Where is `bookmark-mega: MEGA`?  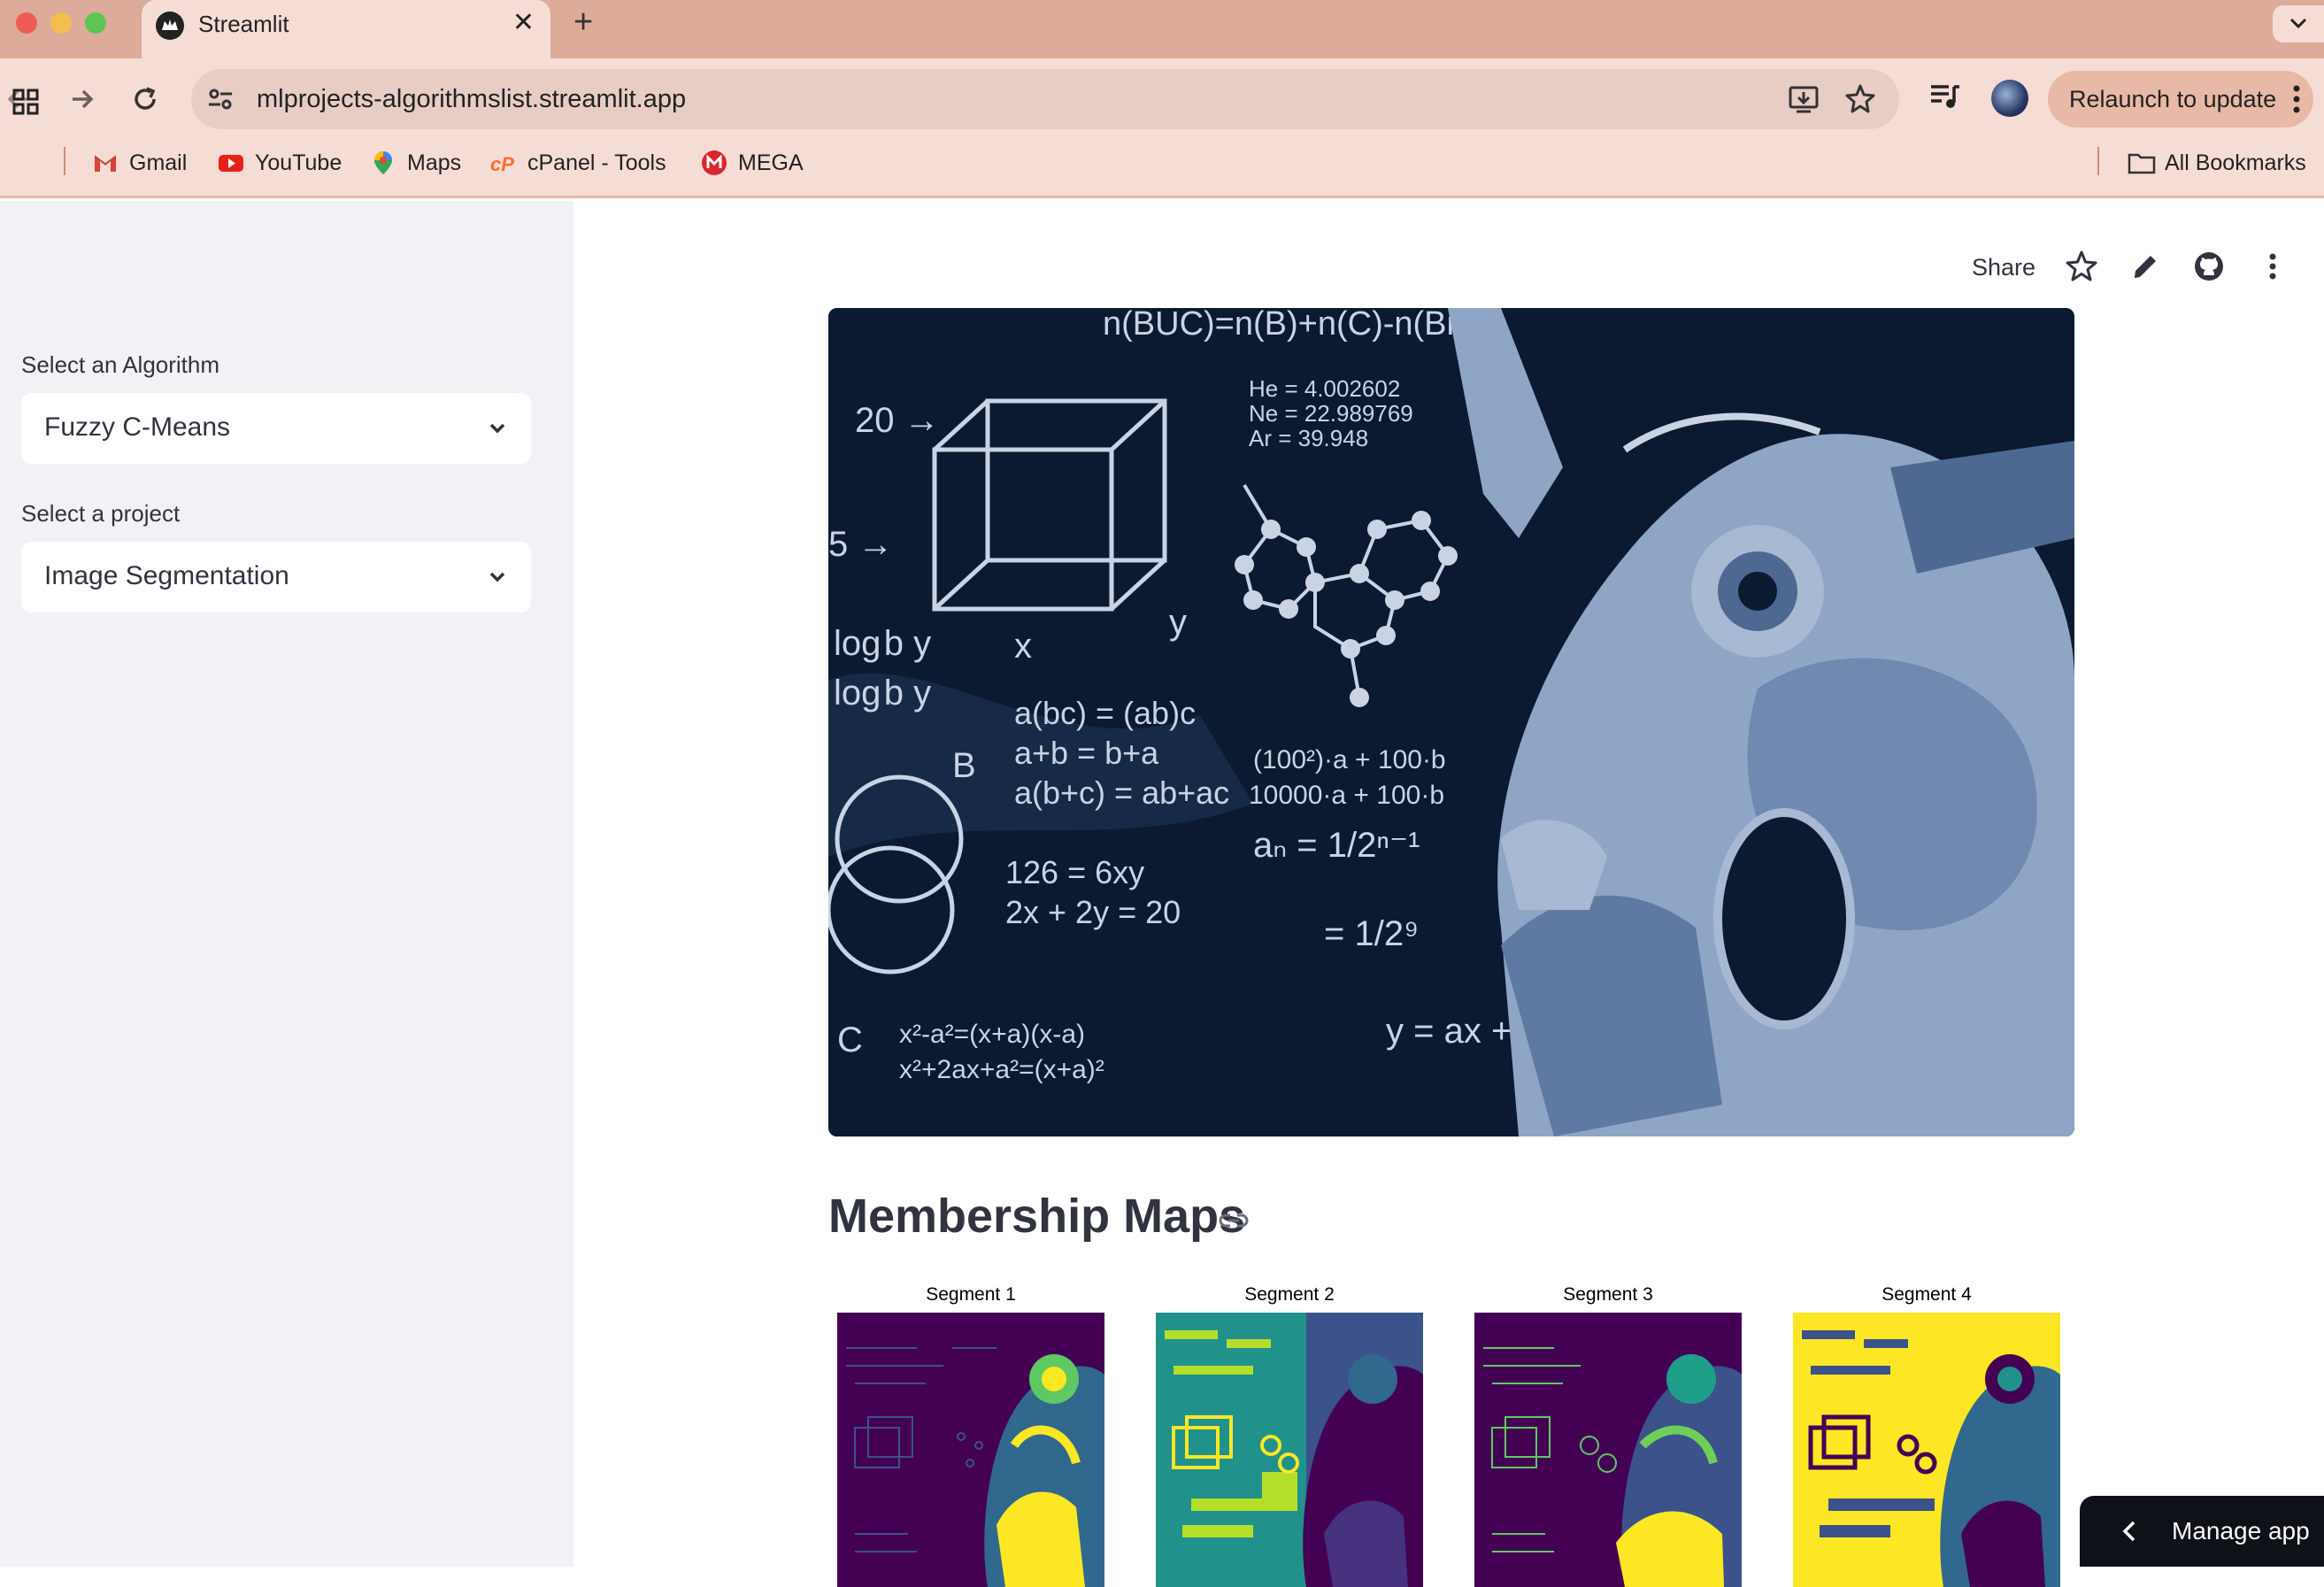
bookmark-mega: MEGA is located at coordinates (752, 163).